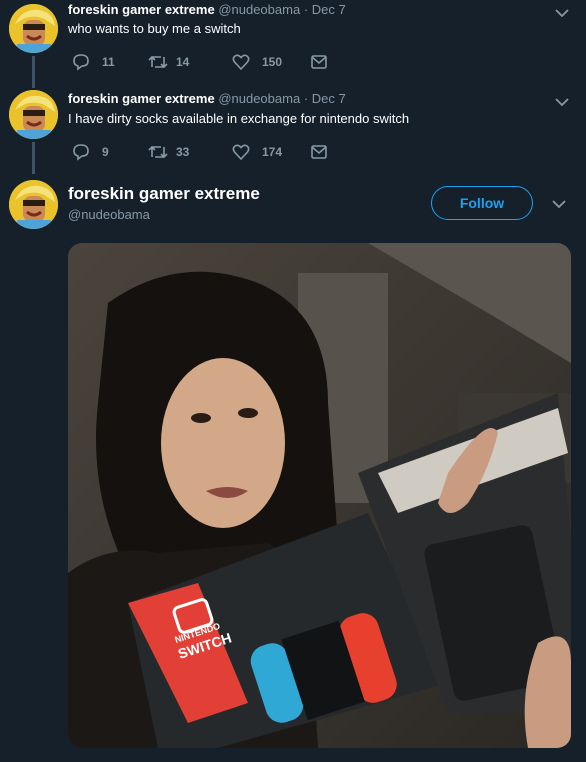 The width and height of the screenshot is (586, 762). I want to click on retweet-count: 33, so click(183, 152).